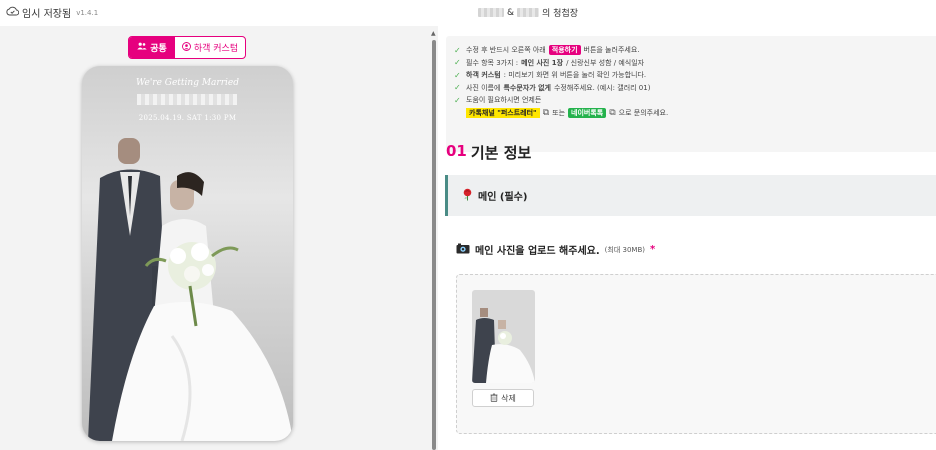  What do you see at coordinates (142, 47) in the screenshot?
I see `group-icon` at bounding box center [142, 47].